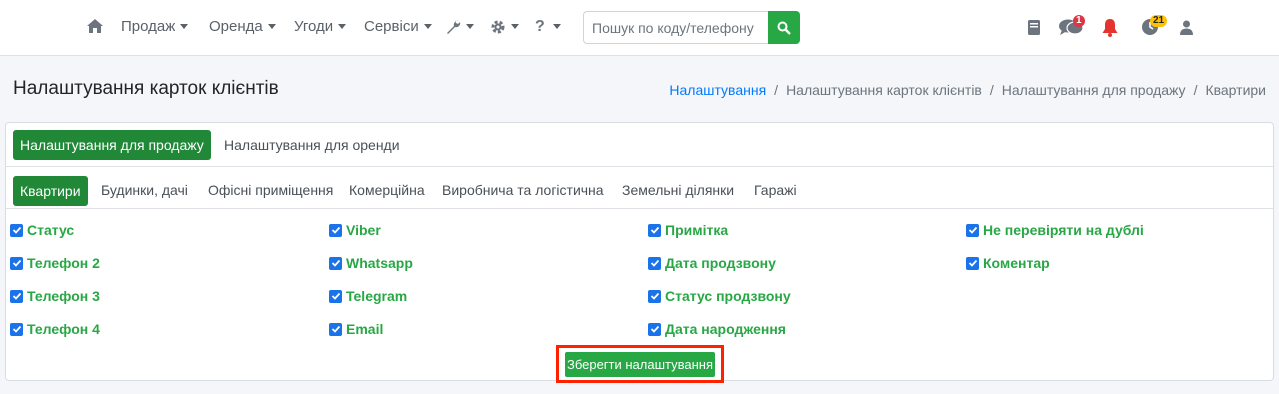  What do you see at coordinates (1159, 21) in the screenshot?
I see `history-badge: 21` at bounding box center [1159, 21].